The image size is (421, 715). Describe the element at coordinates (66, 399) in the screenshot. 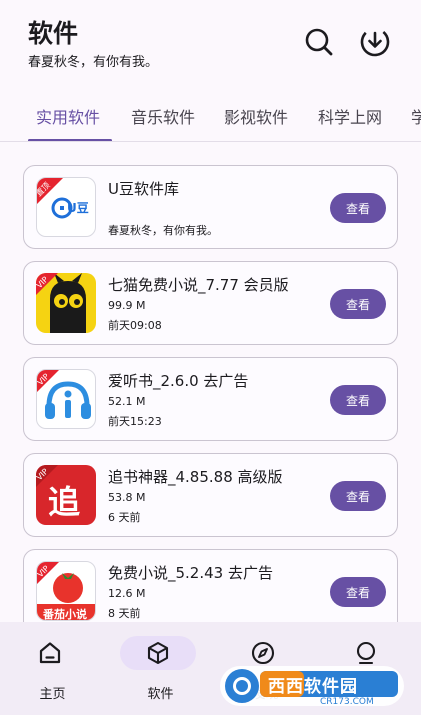

I see `app-icon-aitingshu: VIP` at that location.